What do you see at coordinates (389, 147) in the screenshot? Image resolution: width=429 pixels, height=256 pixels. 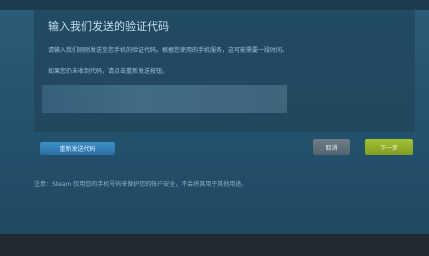 I see `next-button: 下一步` at bounding box center [389, 147].